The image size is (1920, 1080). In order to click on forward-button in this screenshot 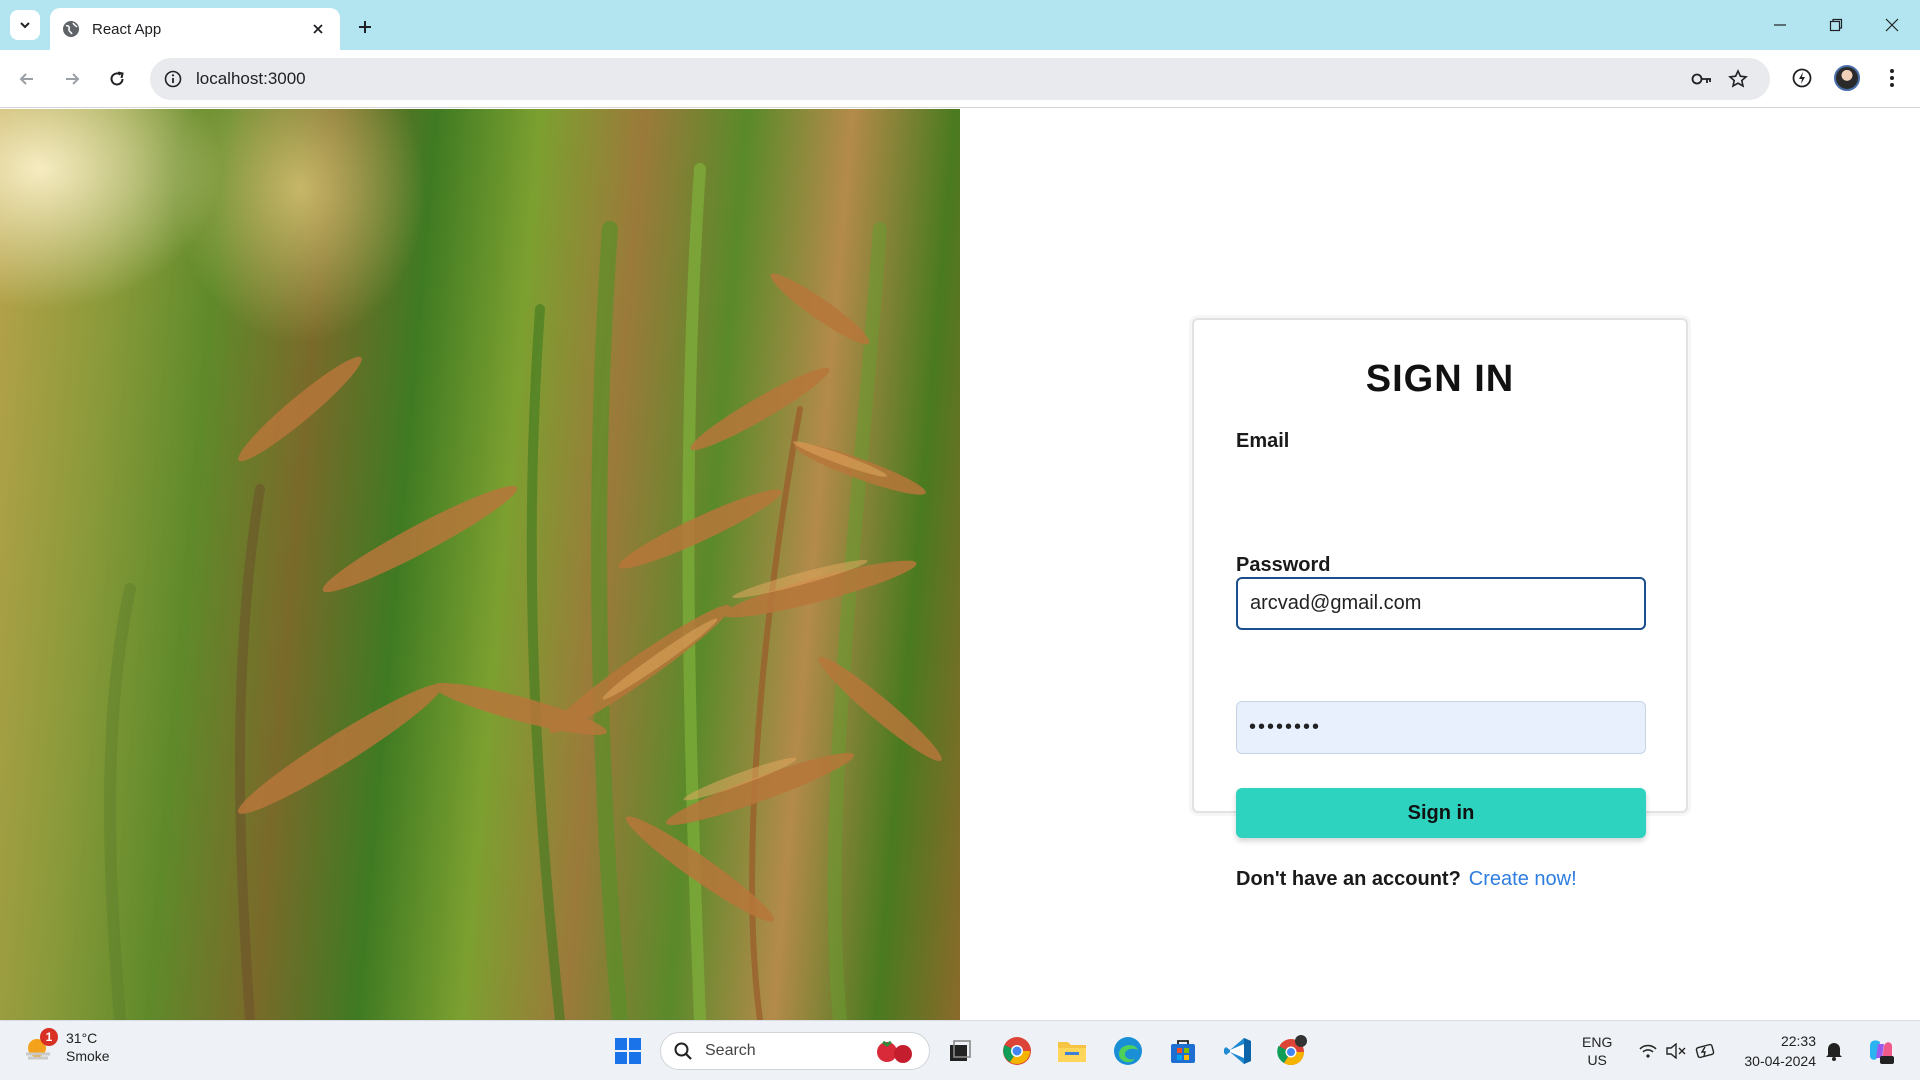, I will do `click(72, 79)`.